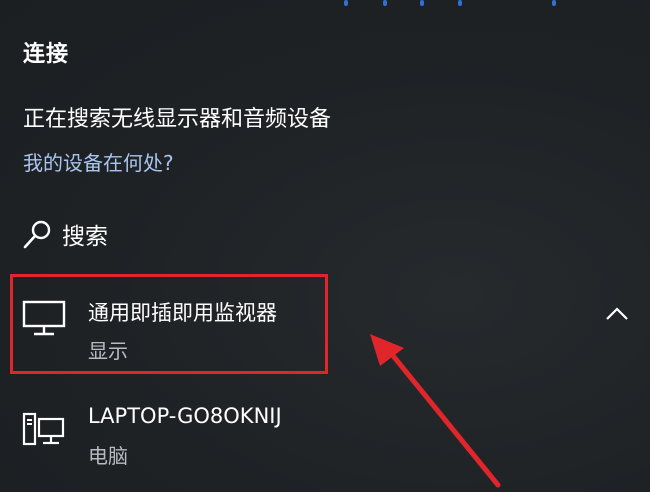  What do you see at coordinates (145, 234) in the screenshot?
I see `search-button: 搜索` at bounding box center [145, 234].